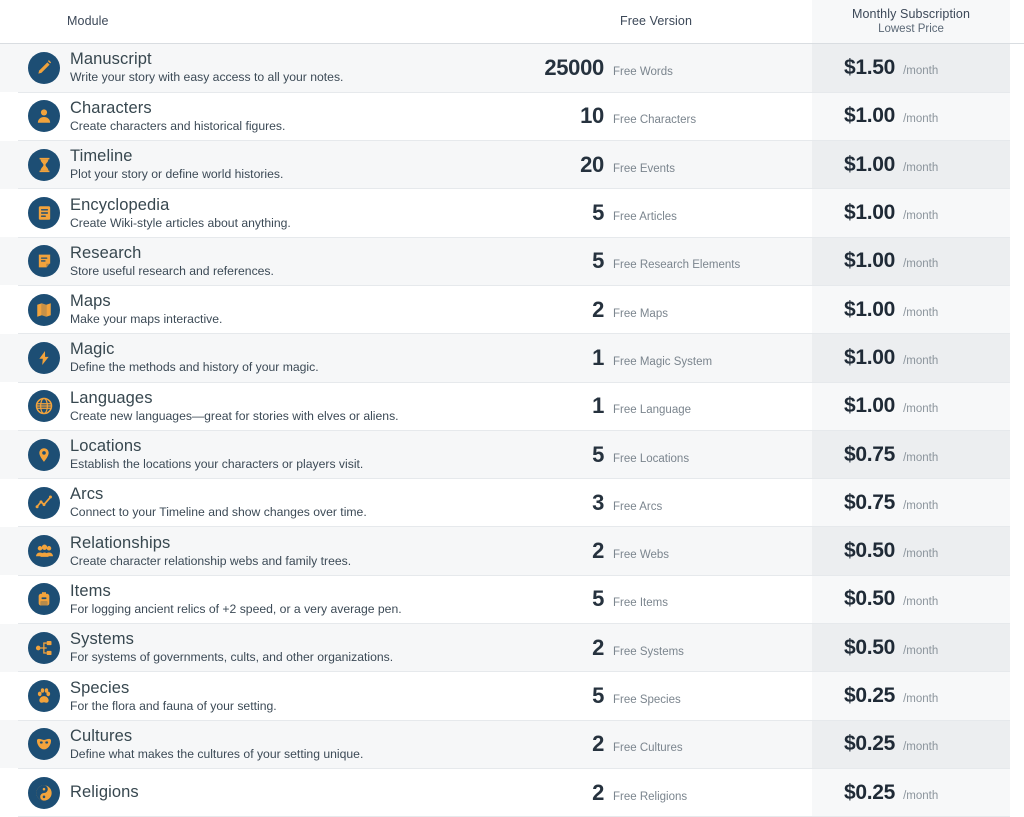 This screenshot has height=817, width=1024. I want to click on subscription-cell: $1.50 /month, so click(911, 68).